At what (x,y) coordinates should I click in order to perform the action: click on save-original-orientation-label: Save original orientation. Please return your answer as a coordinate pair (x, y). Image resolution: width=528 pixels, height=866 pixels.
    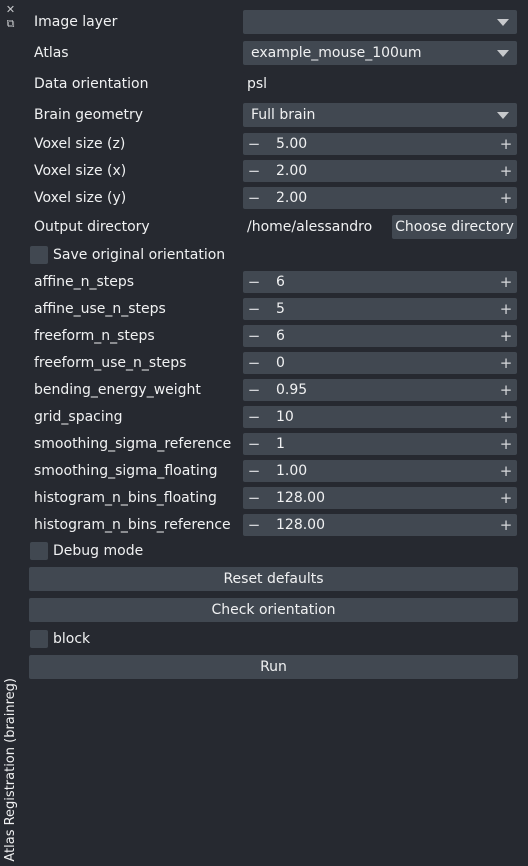
    Looking at the image, I should click on (139, 255).